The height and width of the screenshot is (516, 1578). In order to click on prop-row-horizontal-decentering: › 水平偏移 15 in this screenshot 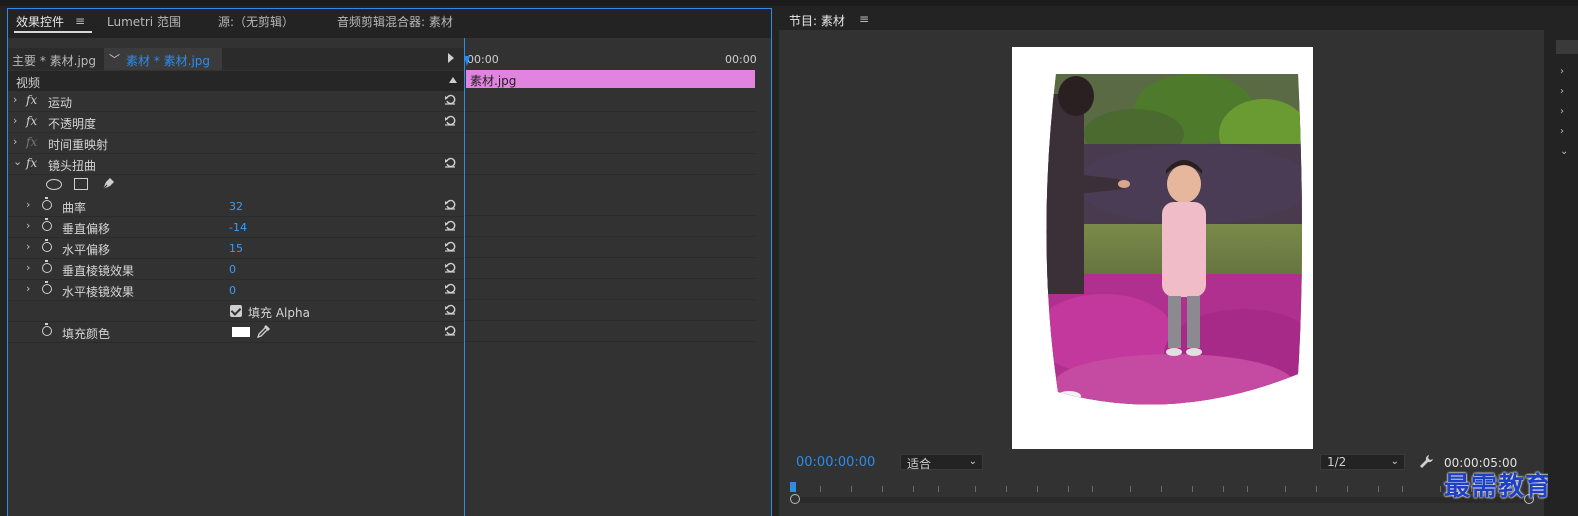, I will do `click(236, 248)`.